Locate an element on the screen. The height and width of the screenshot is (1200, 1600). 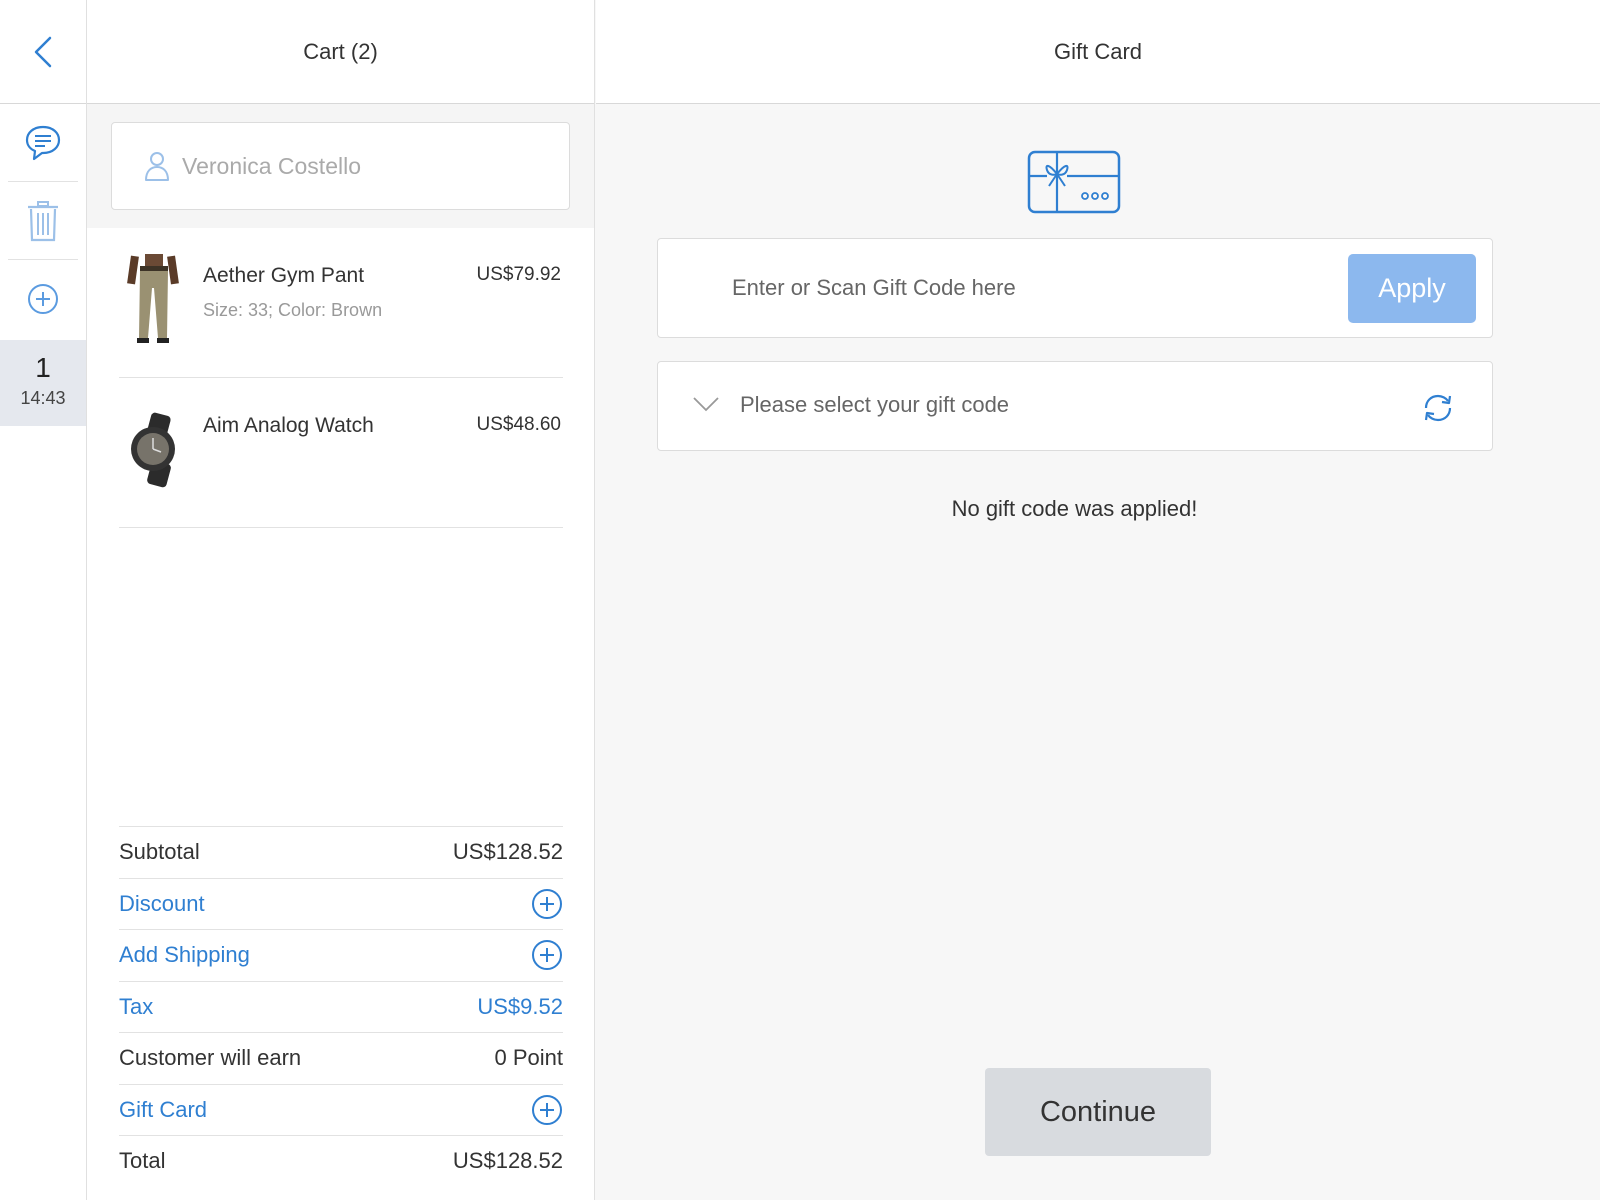
total-row: Total US$128.52 is located at coordinates (341, 1161).